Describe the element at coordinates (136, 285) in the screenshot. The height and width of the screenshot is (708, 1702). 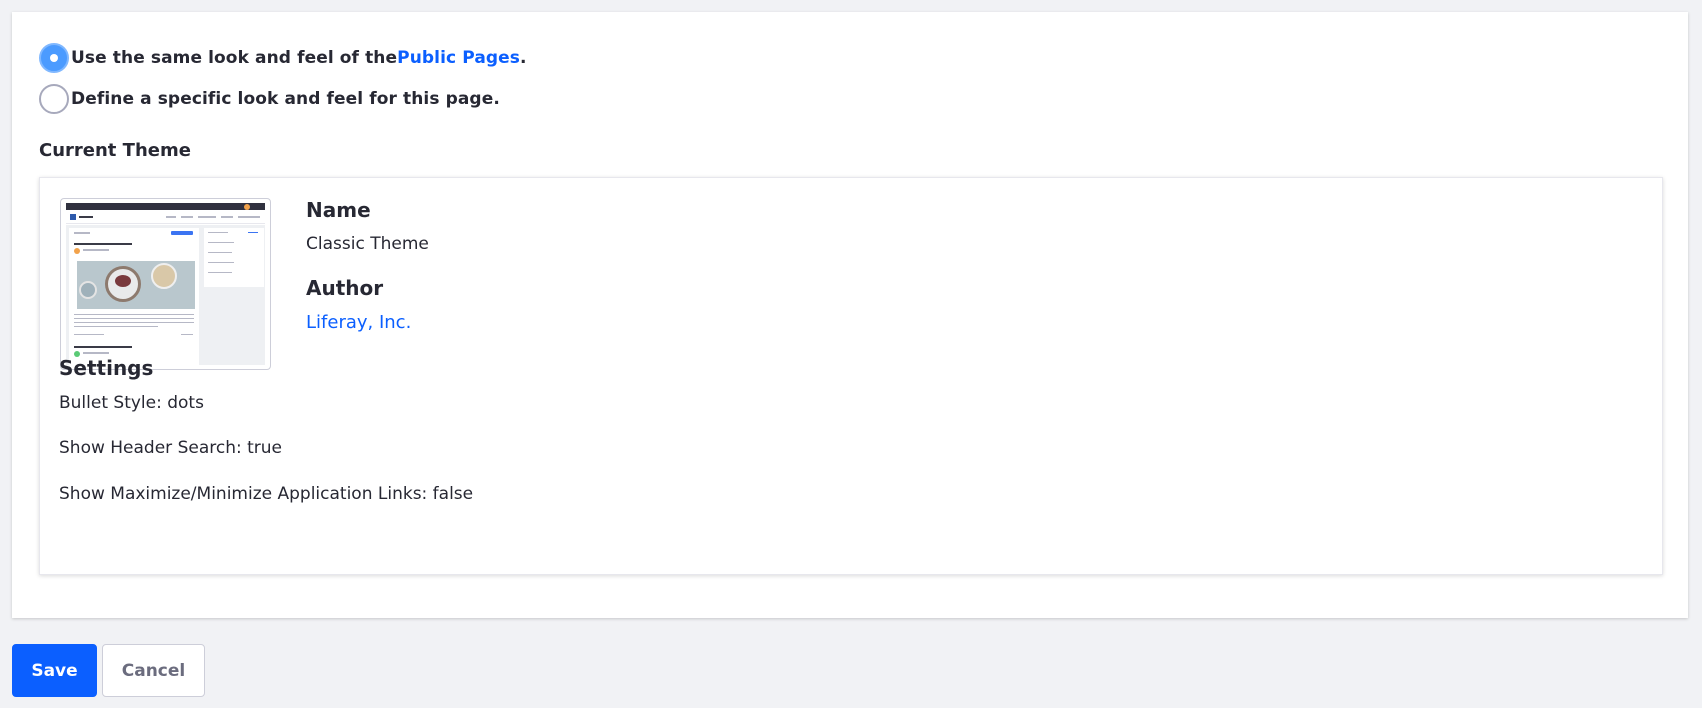
I see `thumbnail-image` at that location.